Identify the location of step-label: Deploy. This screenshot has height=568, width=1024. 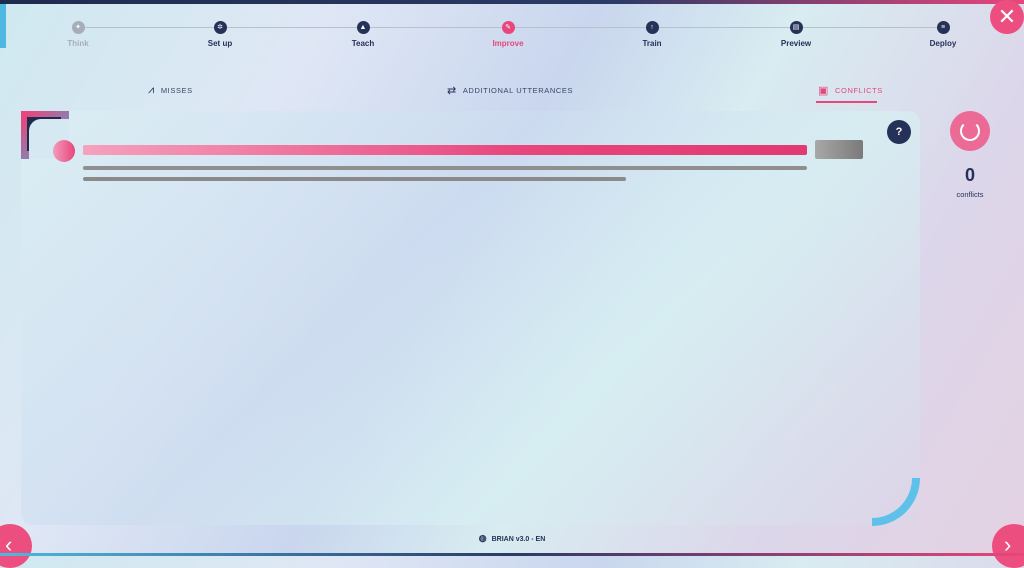
(943, 43).